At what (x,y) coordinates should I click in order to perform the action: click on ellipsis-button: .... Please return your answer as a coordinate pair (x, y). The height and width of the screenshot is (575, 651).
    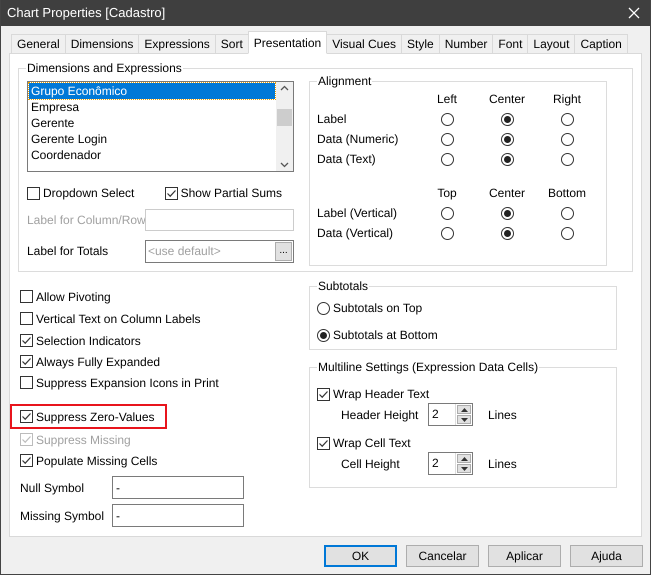
    Looking at the image, I should click on (283, 251).